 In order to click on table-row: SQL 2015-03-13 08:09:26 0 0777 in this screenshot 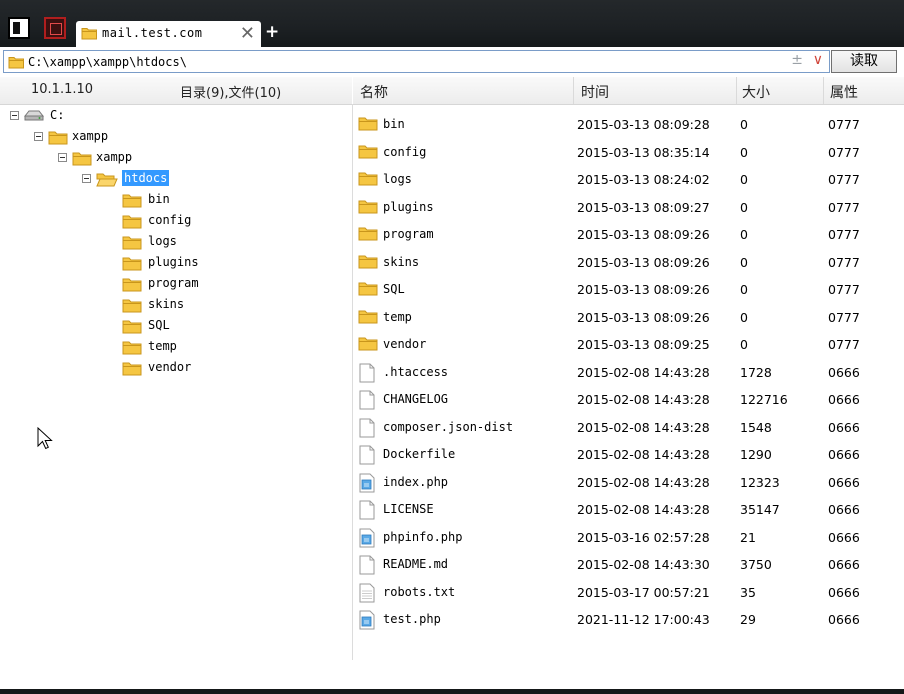, I will do `click(628, 289)`.